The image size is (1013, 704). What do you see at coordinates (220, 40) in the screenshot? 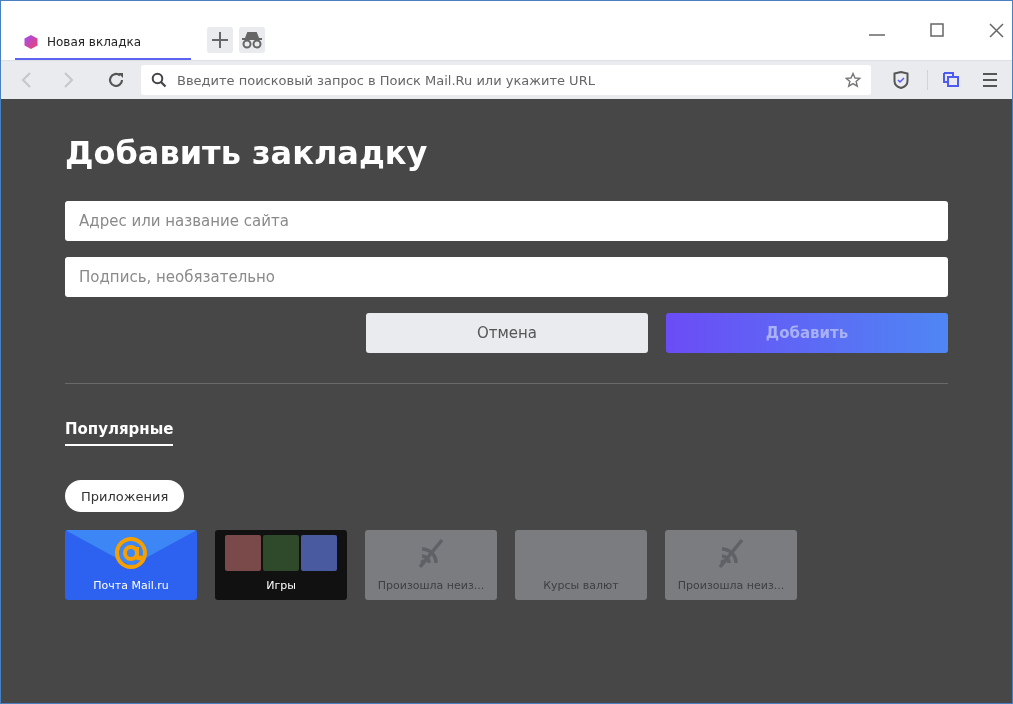
I see `new-tab-button` at bounding box center [220, 40].